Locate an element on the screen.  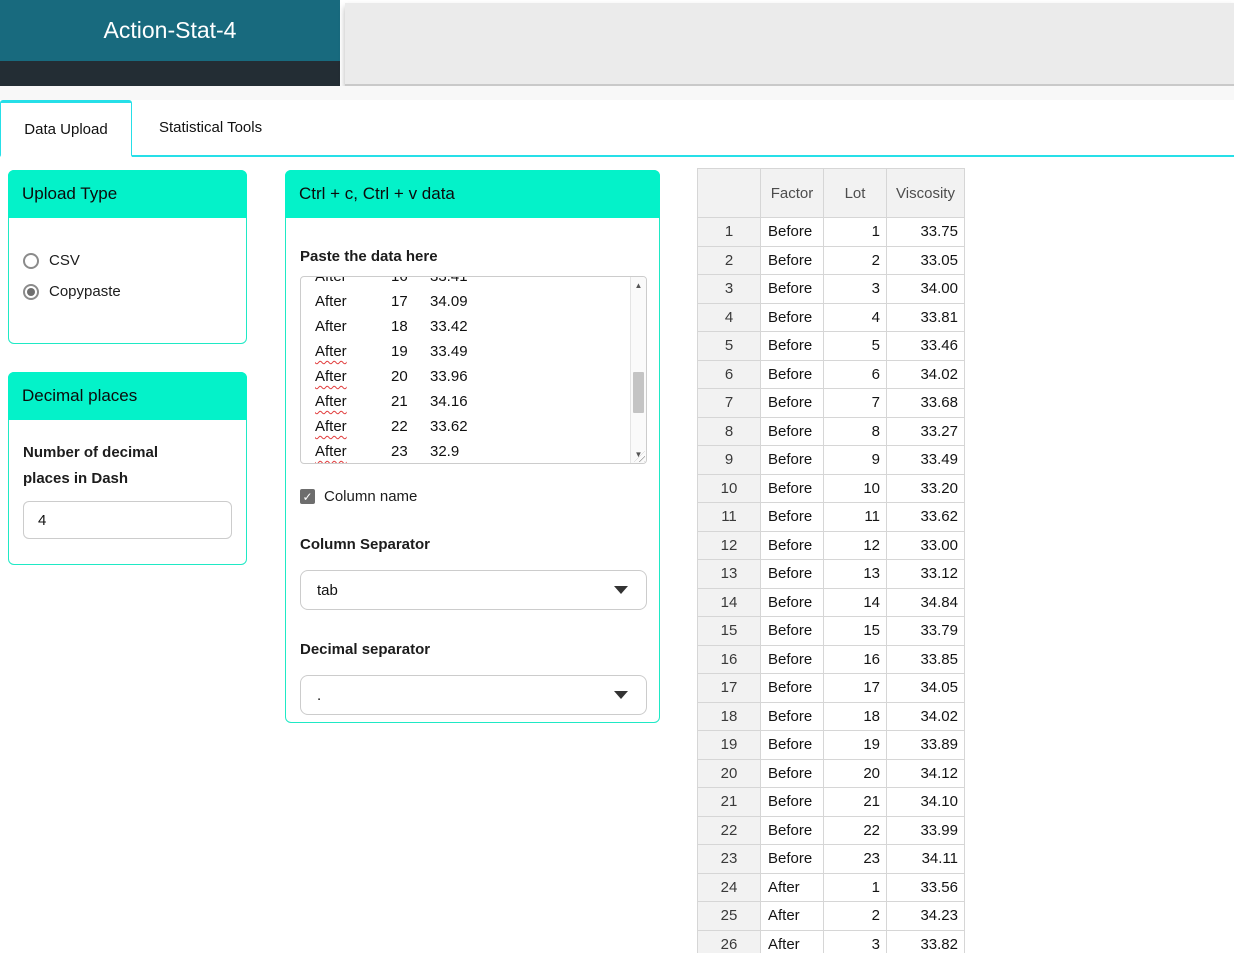
cell-viscosity: 33.05 is located at coordinates (925, 260).